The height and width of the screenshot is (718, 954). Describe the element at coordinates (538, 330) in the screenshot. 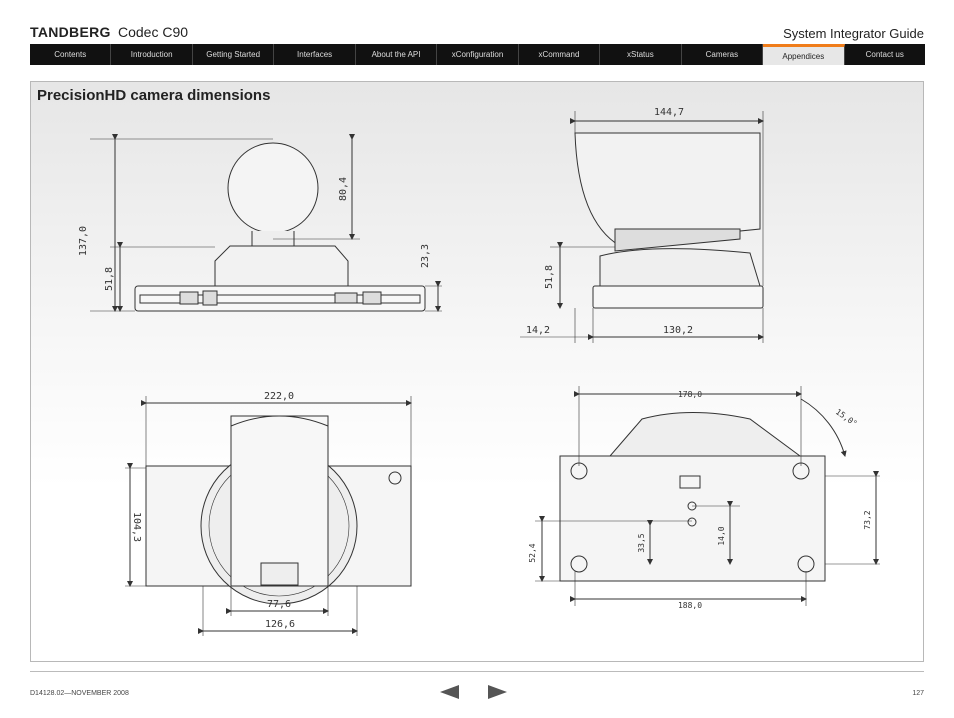

I see `dim-side-offset: 14,2` at that location.